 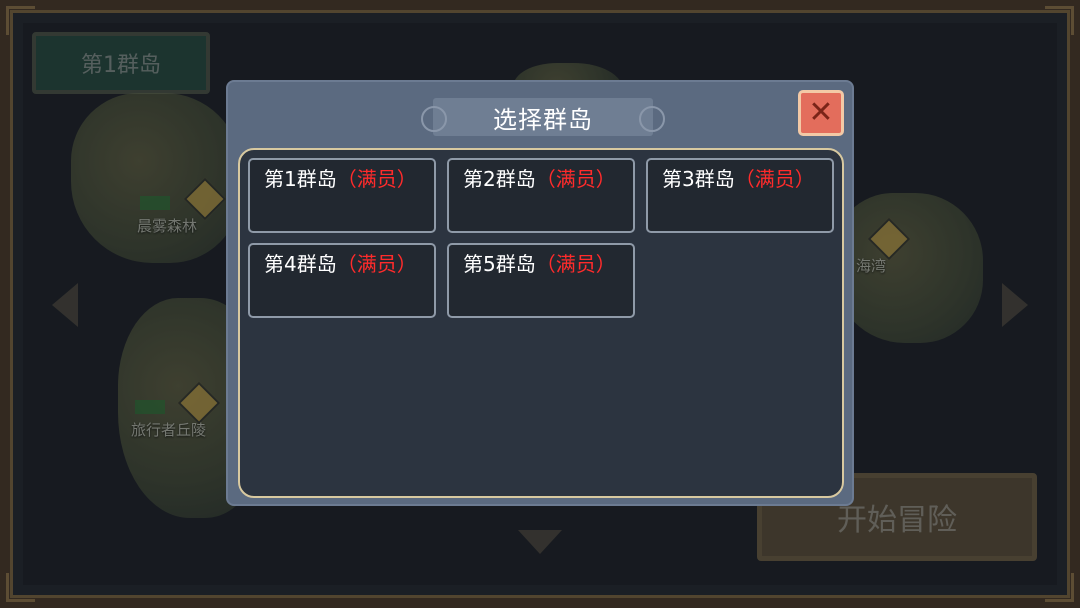 I want to click on island-name: 第3群岛, so click(x=698, y=179).